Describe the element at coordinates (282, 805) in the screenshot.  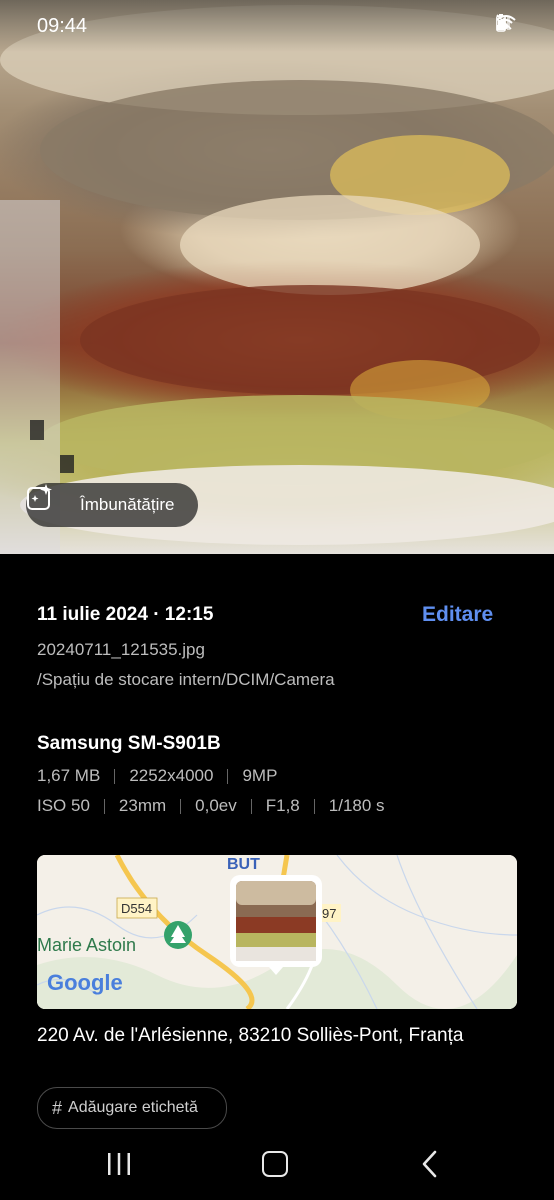
I see `aperture: F1,8` at that location.